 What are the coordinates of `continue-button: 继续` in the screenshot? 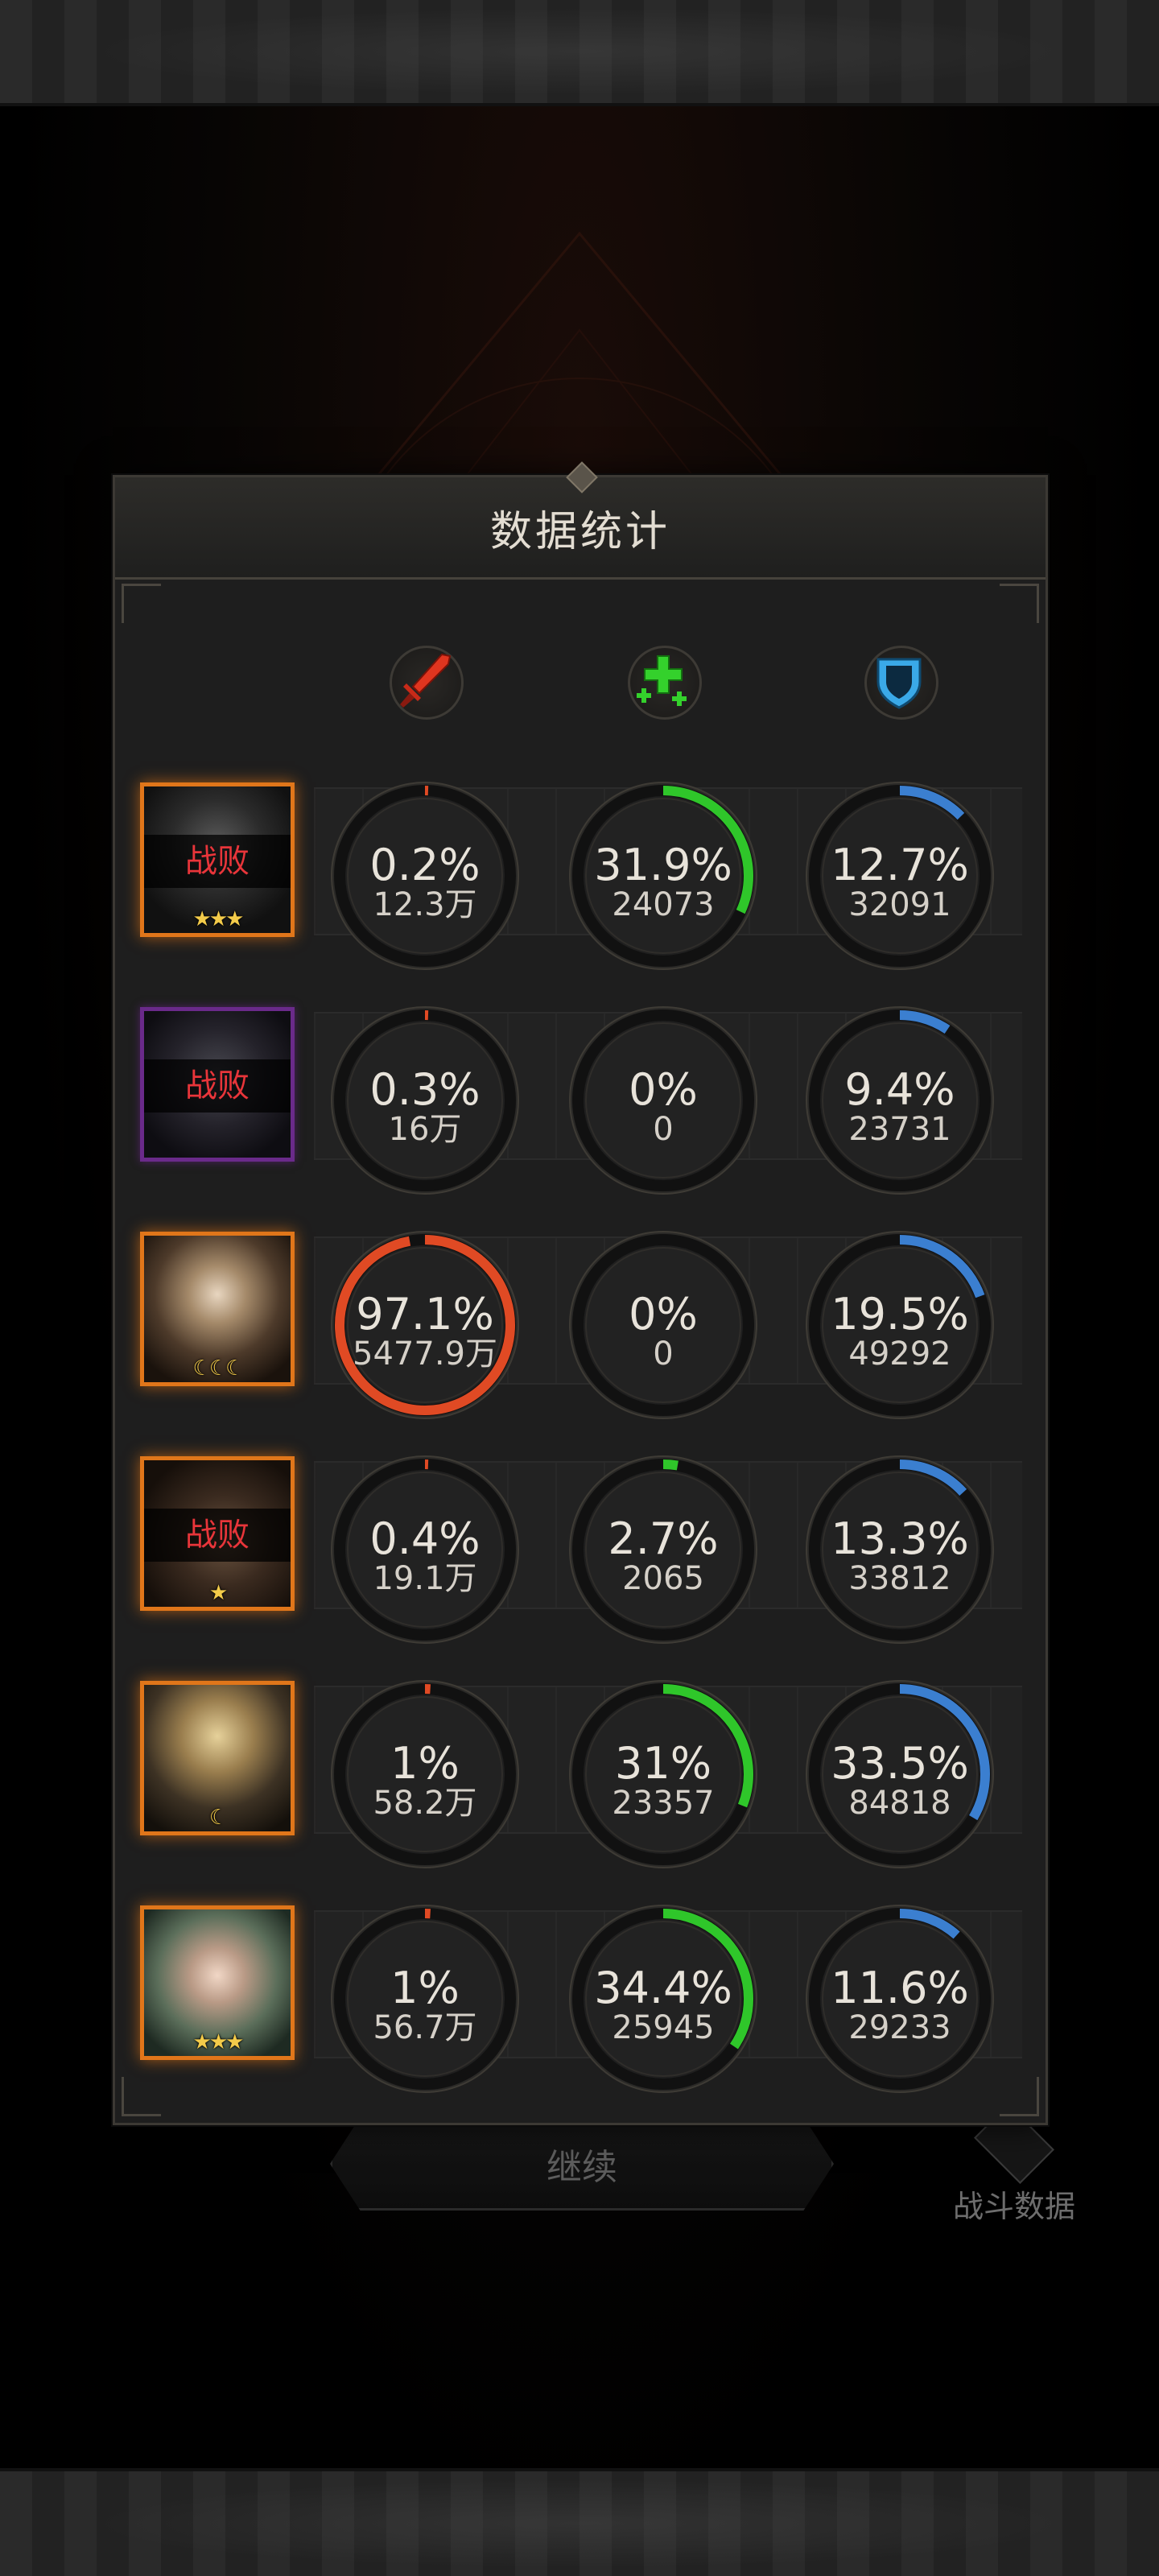 It's located at (582, 2164).